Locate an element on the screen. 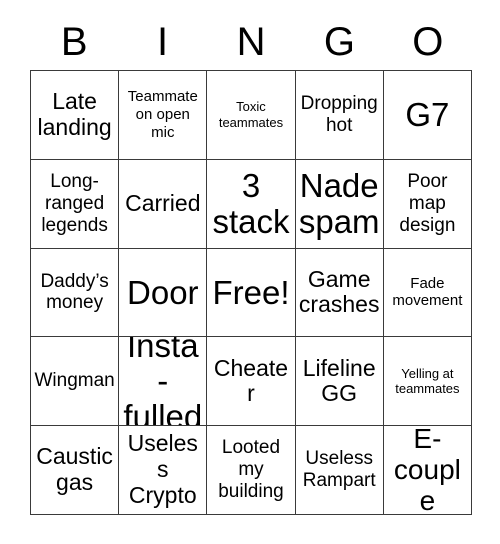 This screenshot has width=500, height=544. bingo-cell-label: Lifeline GG is located at coordinates (339, 380).